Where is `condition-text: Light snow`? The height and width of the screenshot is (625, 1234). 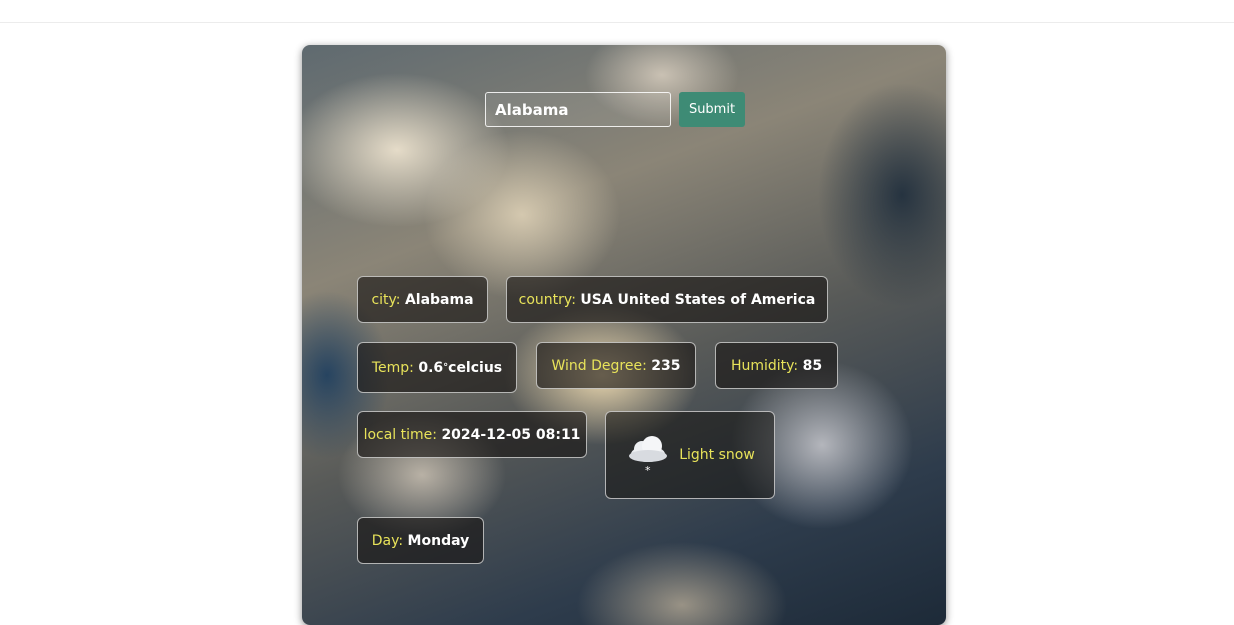
condition-text: Light snow is located at coordinates (717, 455).